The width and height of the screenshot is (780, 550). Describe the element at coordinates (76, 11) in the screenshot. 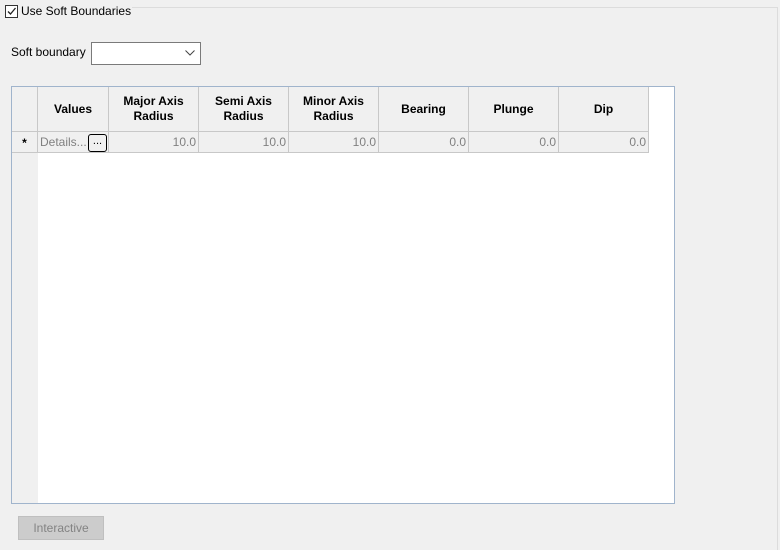

I see `use-soft-boundaries-label: Use Soft Boundaries` at that location.